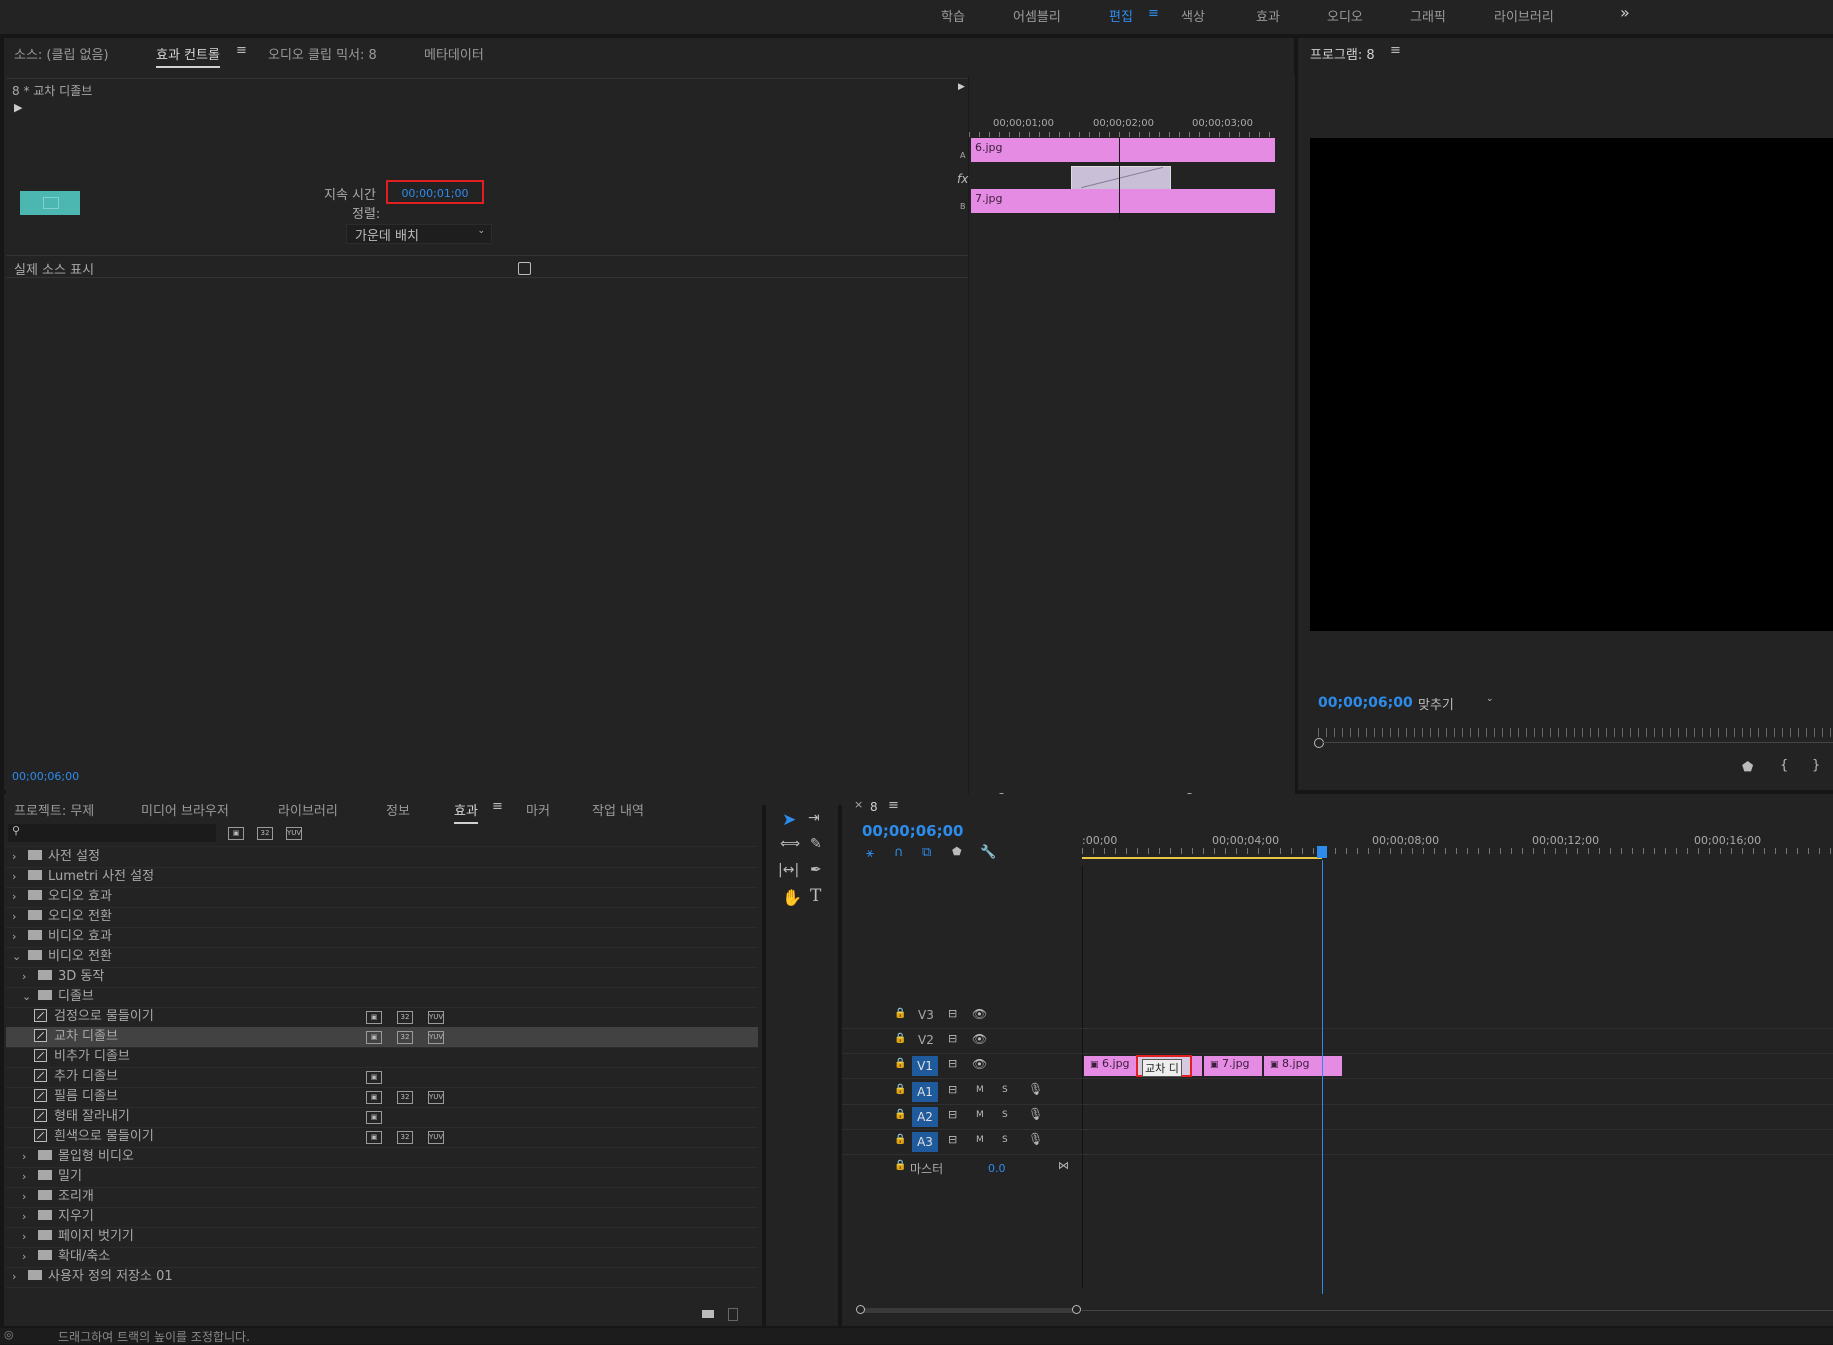  I want to click on mini-ruler, so click(1122, 134).